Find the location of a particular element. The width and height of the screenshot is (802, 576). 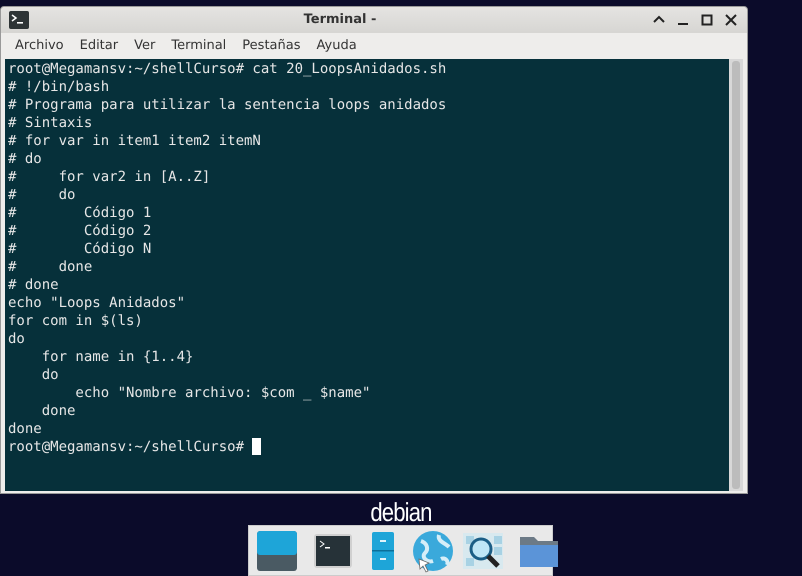

terminal-line: # Programa para utilizar la sentencia loops anidados is located at coordinates (227, 105).